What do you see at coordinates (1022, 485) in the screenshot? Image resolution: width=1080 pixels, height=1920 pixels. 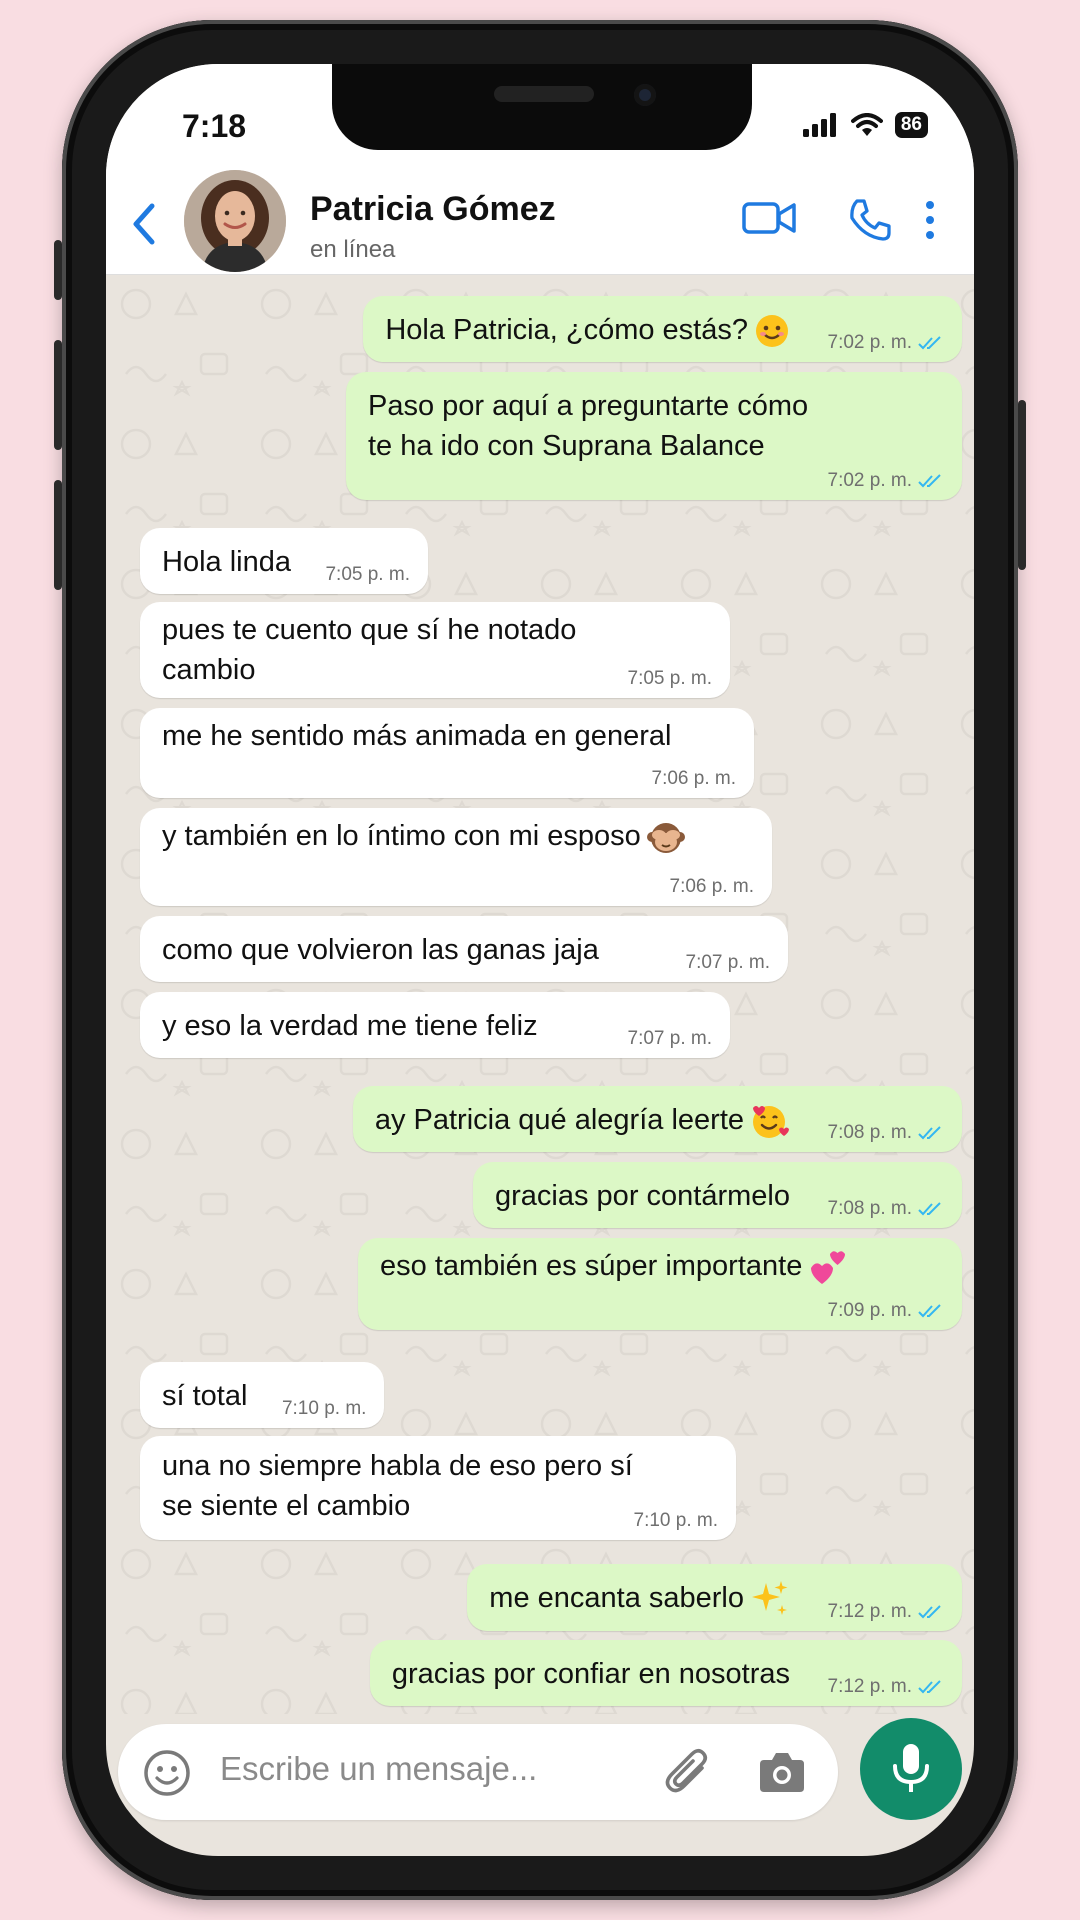 I see `power-button` at bounding box center [1022, 485].